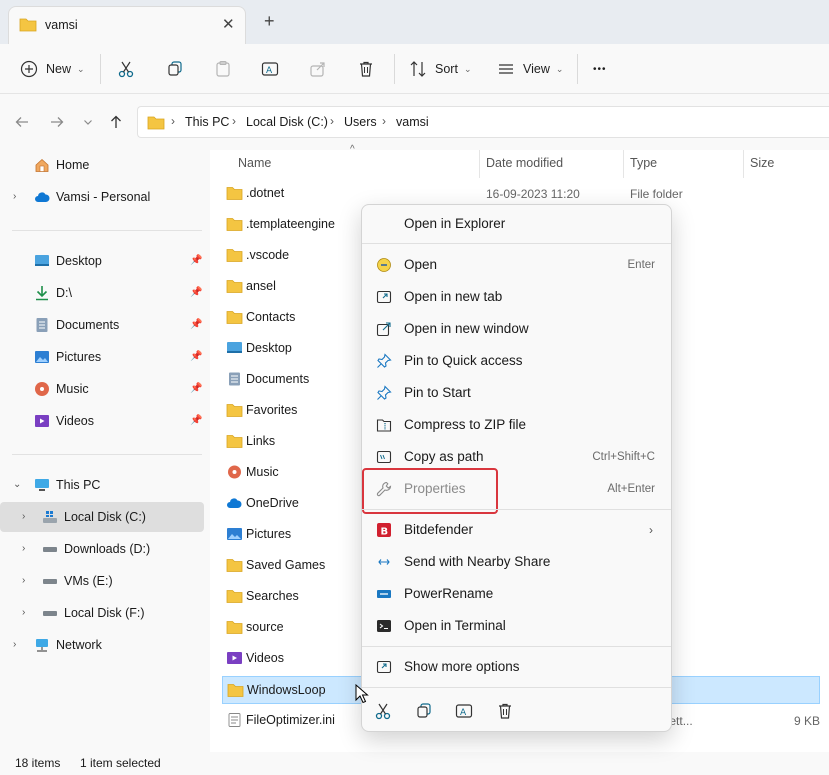  I want to click on breadcrumb-this-pc: This PC, so click(207, 122).